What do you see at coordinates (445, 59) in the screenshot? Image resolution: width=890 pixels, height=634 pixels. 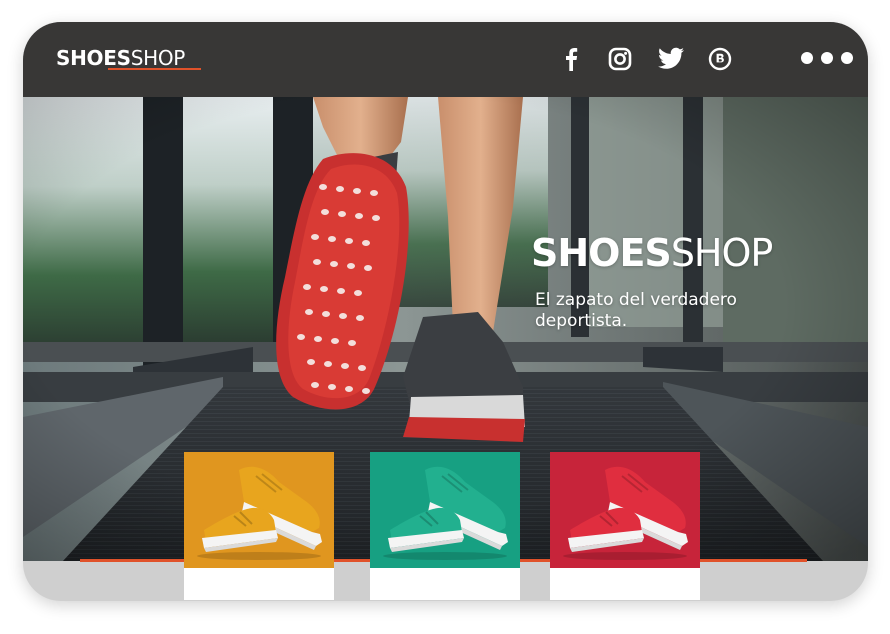 I see `top-bar: SHOESSHOP` at bounding box center [445, 59].